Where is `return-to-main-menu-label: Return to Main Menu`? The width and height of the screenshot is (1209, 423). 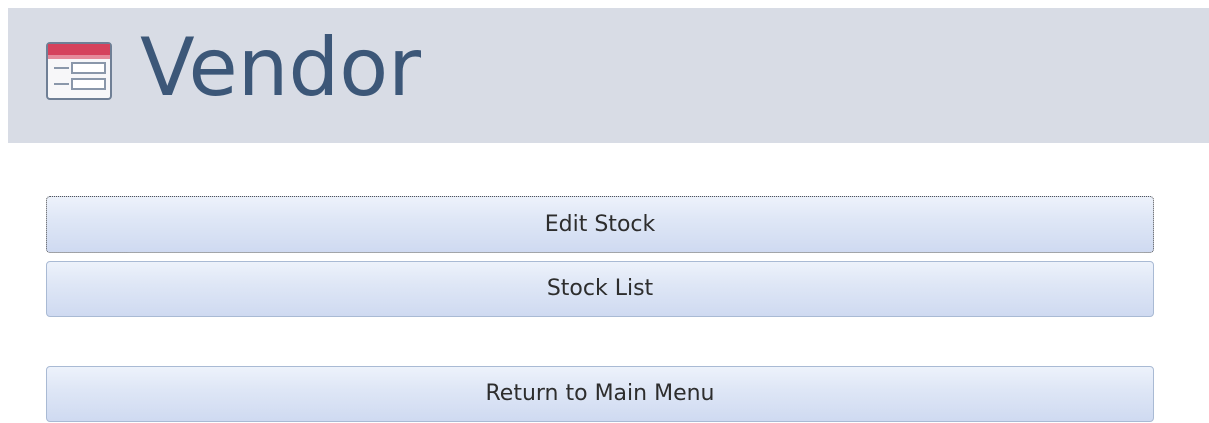
return-to-main-menu-label: Return to Main Menu is located at coordinates (600, 393).